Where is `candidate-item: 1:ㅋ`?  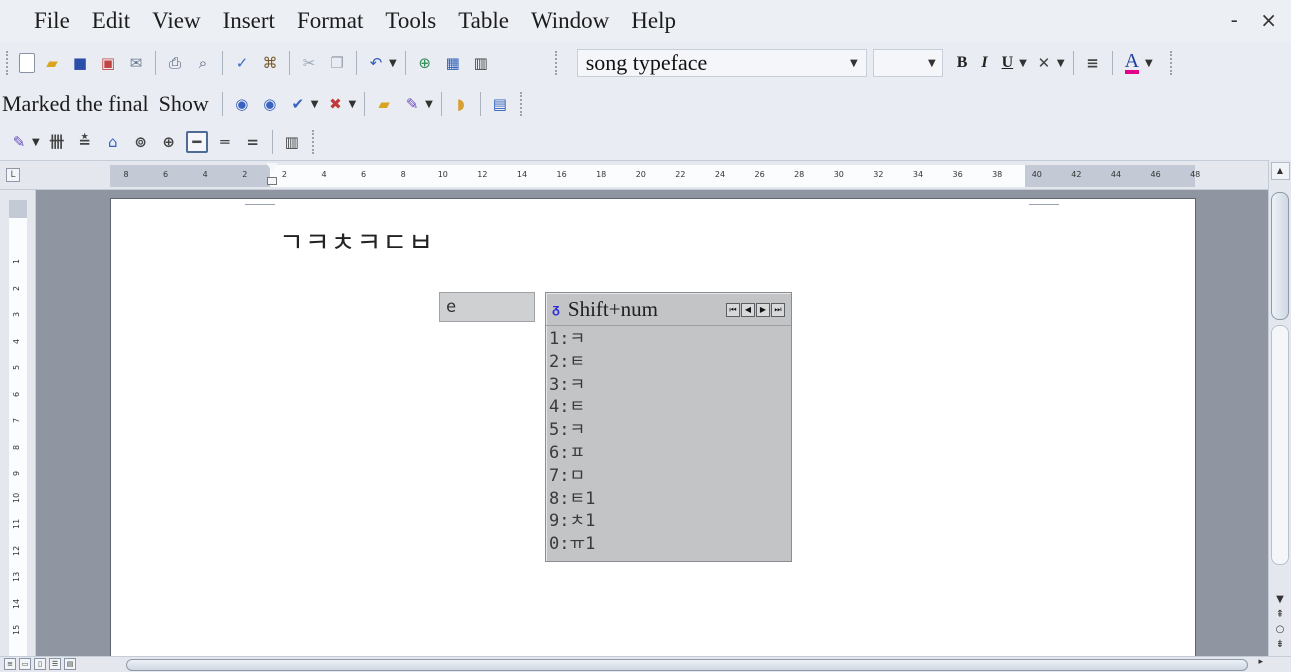
candidate-item: 1:ㅋ is located at coordinates (670, 339).